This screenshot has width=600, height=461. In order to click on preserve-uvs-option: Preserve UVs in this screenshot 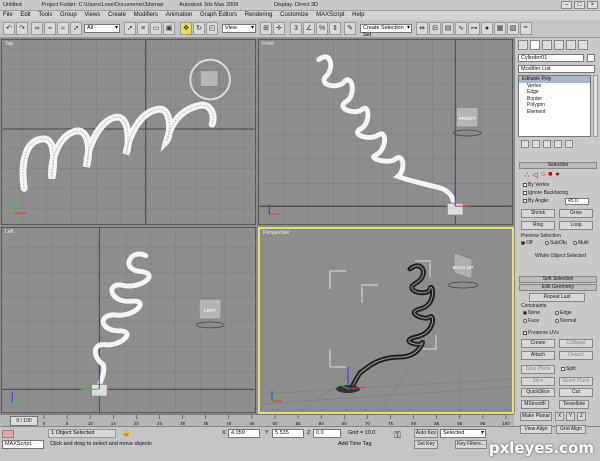, I will do `click(541, 333)`.